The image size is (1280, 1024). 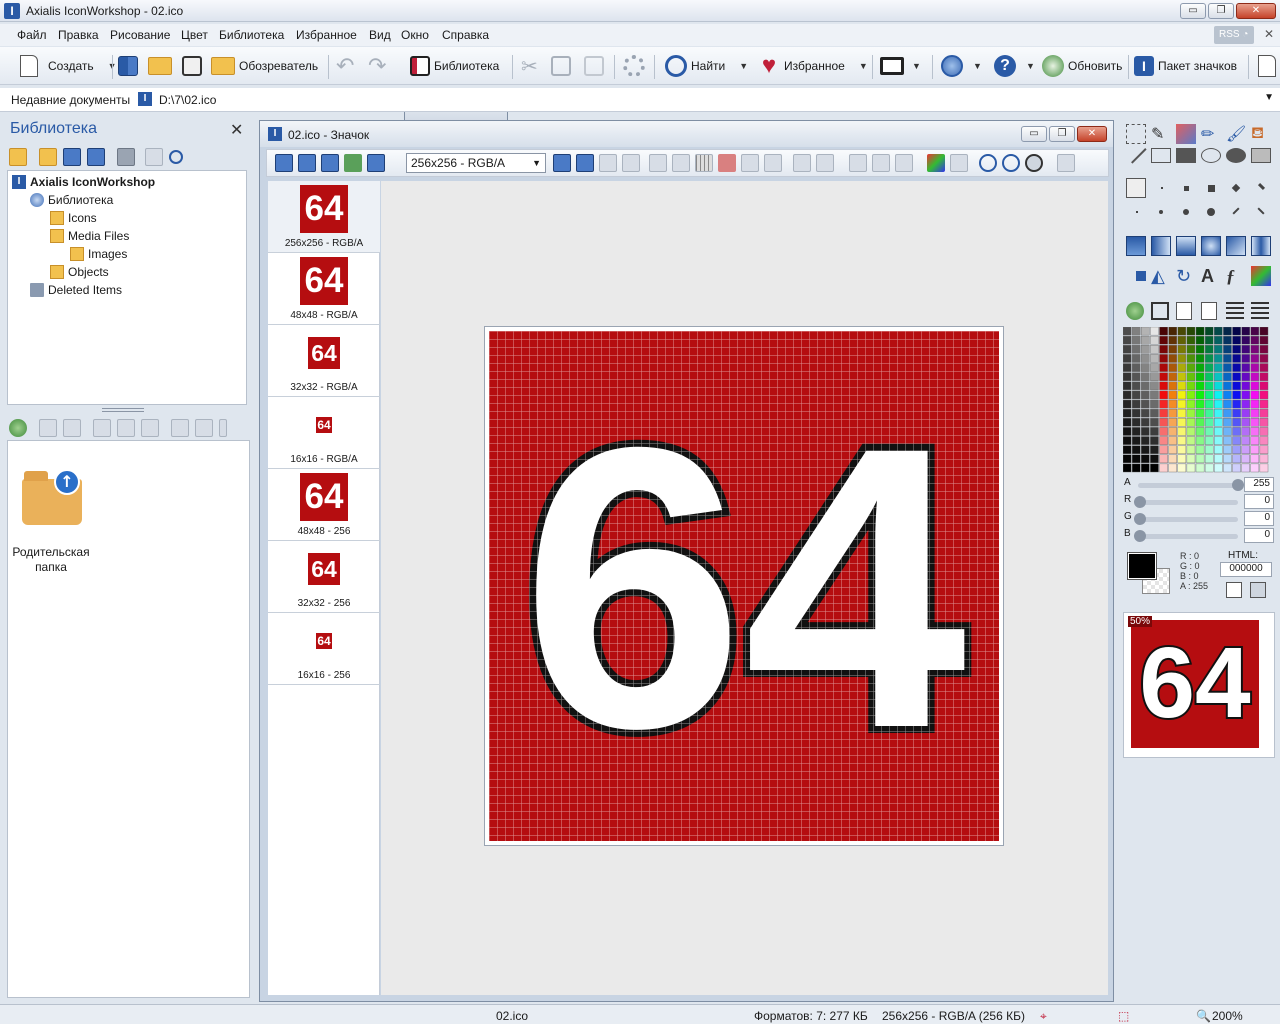 I want to click on panel-splitter, so click(x=123, y=410).